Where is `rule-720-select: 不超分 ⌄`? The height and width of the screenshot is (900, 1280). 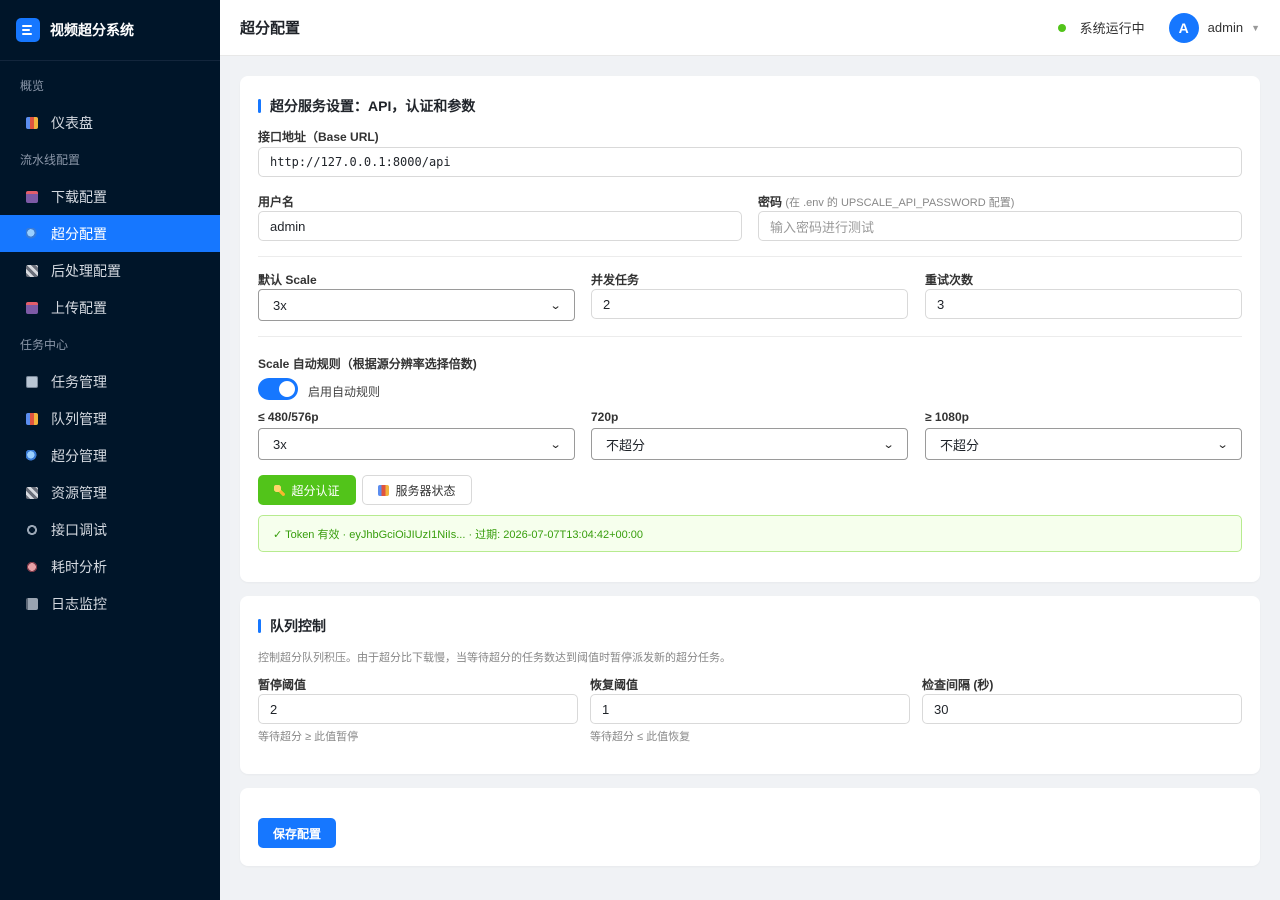 rule-720-select: 不超分 ⌄ is located at coordinates (749, 444).